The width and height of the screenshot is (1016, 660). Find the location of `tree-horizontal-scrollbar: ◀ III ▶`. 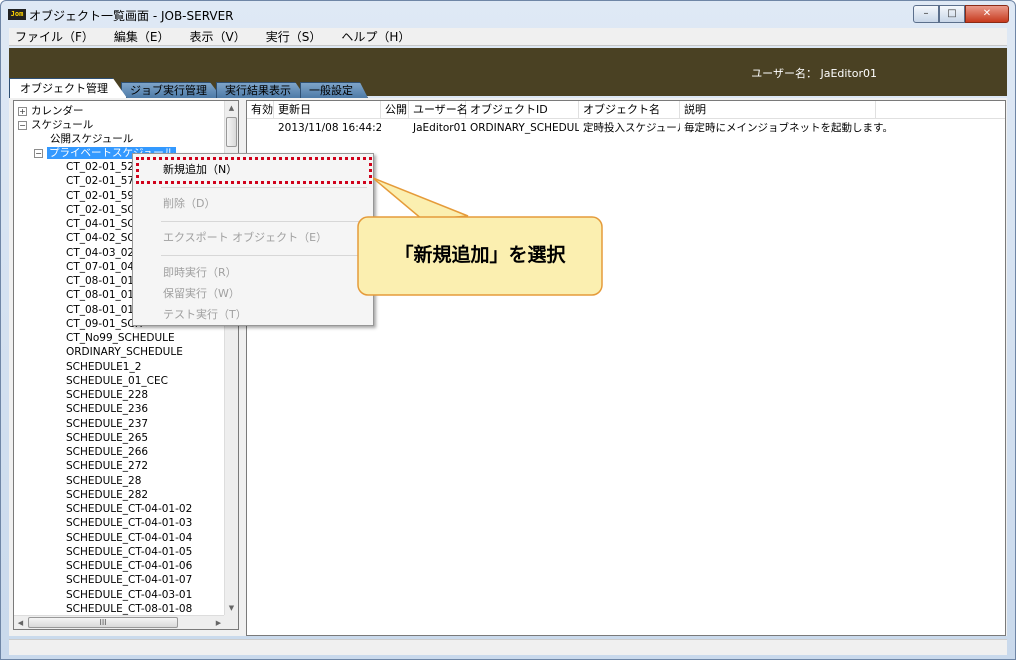

tree-horizontal-scrollbar: ◀ III ▶ is located at coordinates (120, 622).